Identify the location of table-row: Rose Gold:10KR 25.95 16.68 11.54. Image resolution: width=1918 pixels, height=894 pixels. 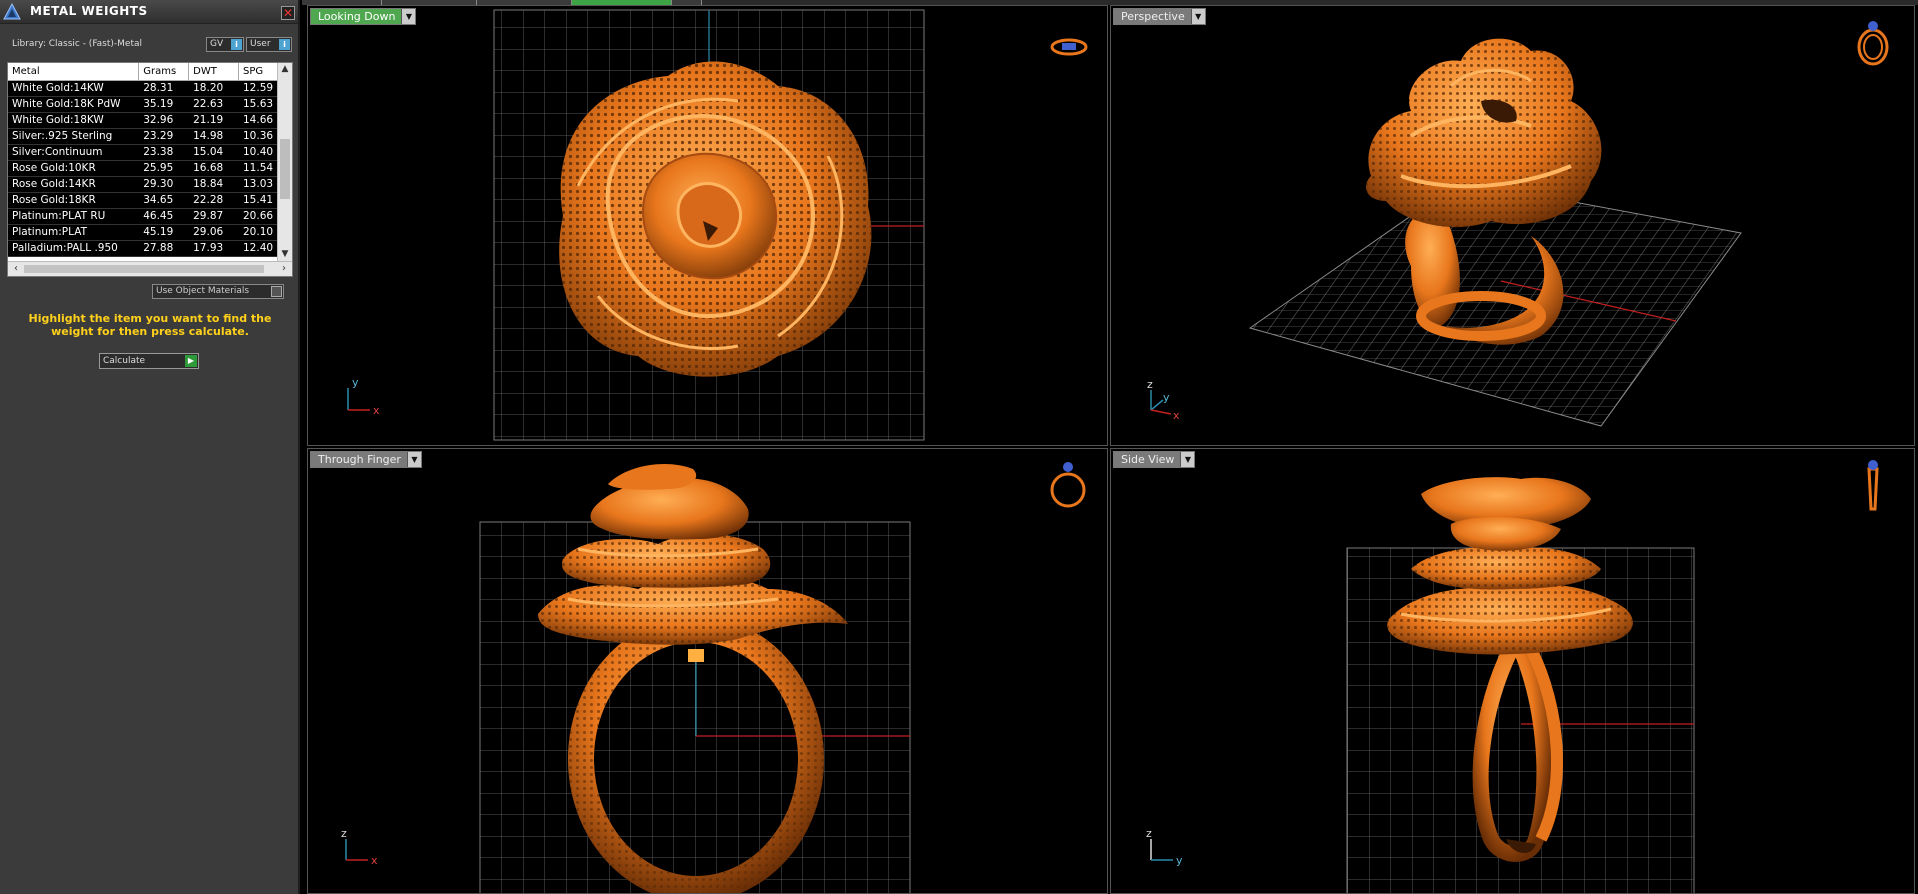
(143, 168).